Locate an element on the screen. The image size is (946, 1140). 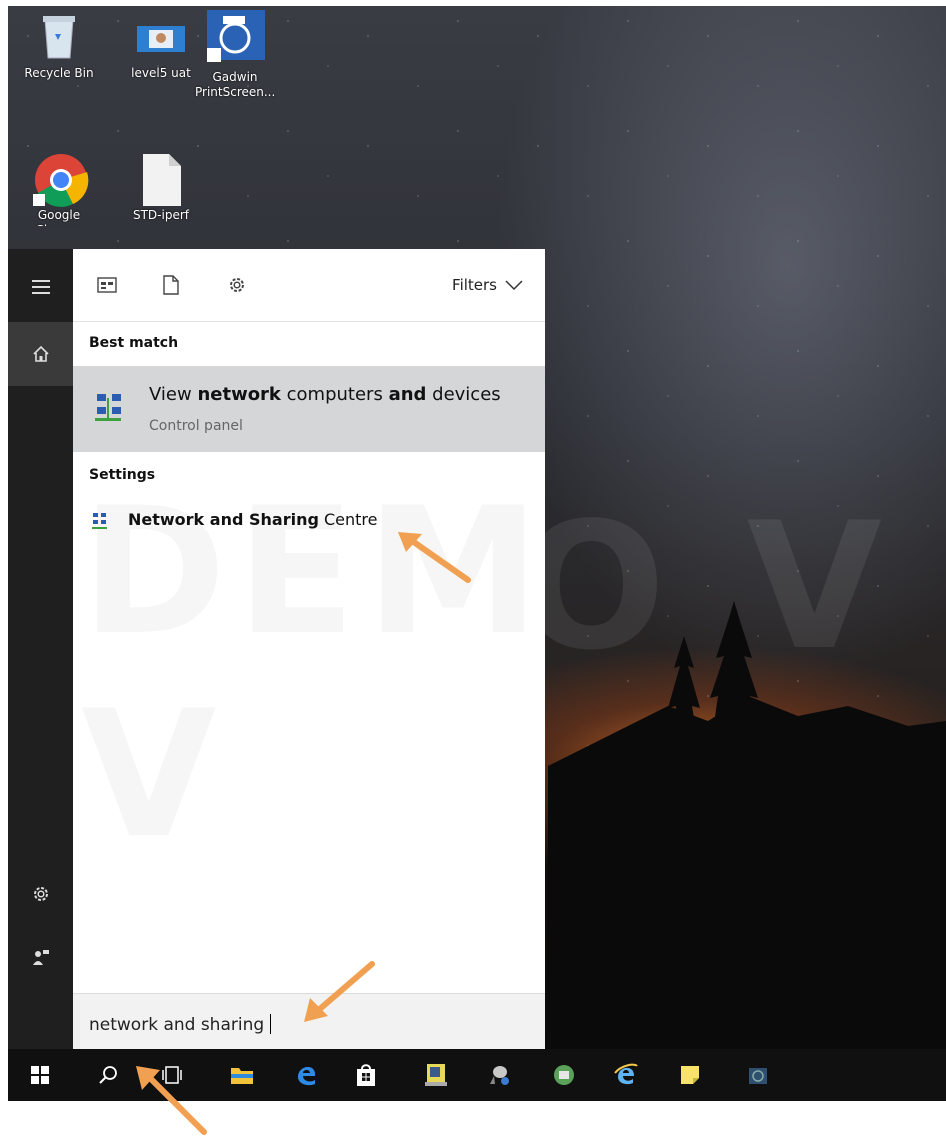
search-button is located at coordinates (108, 1075).